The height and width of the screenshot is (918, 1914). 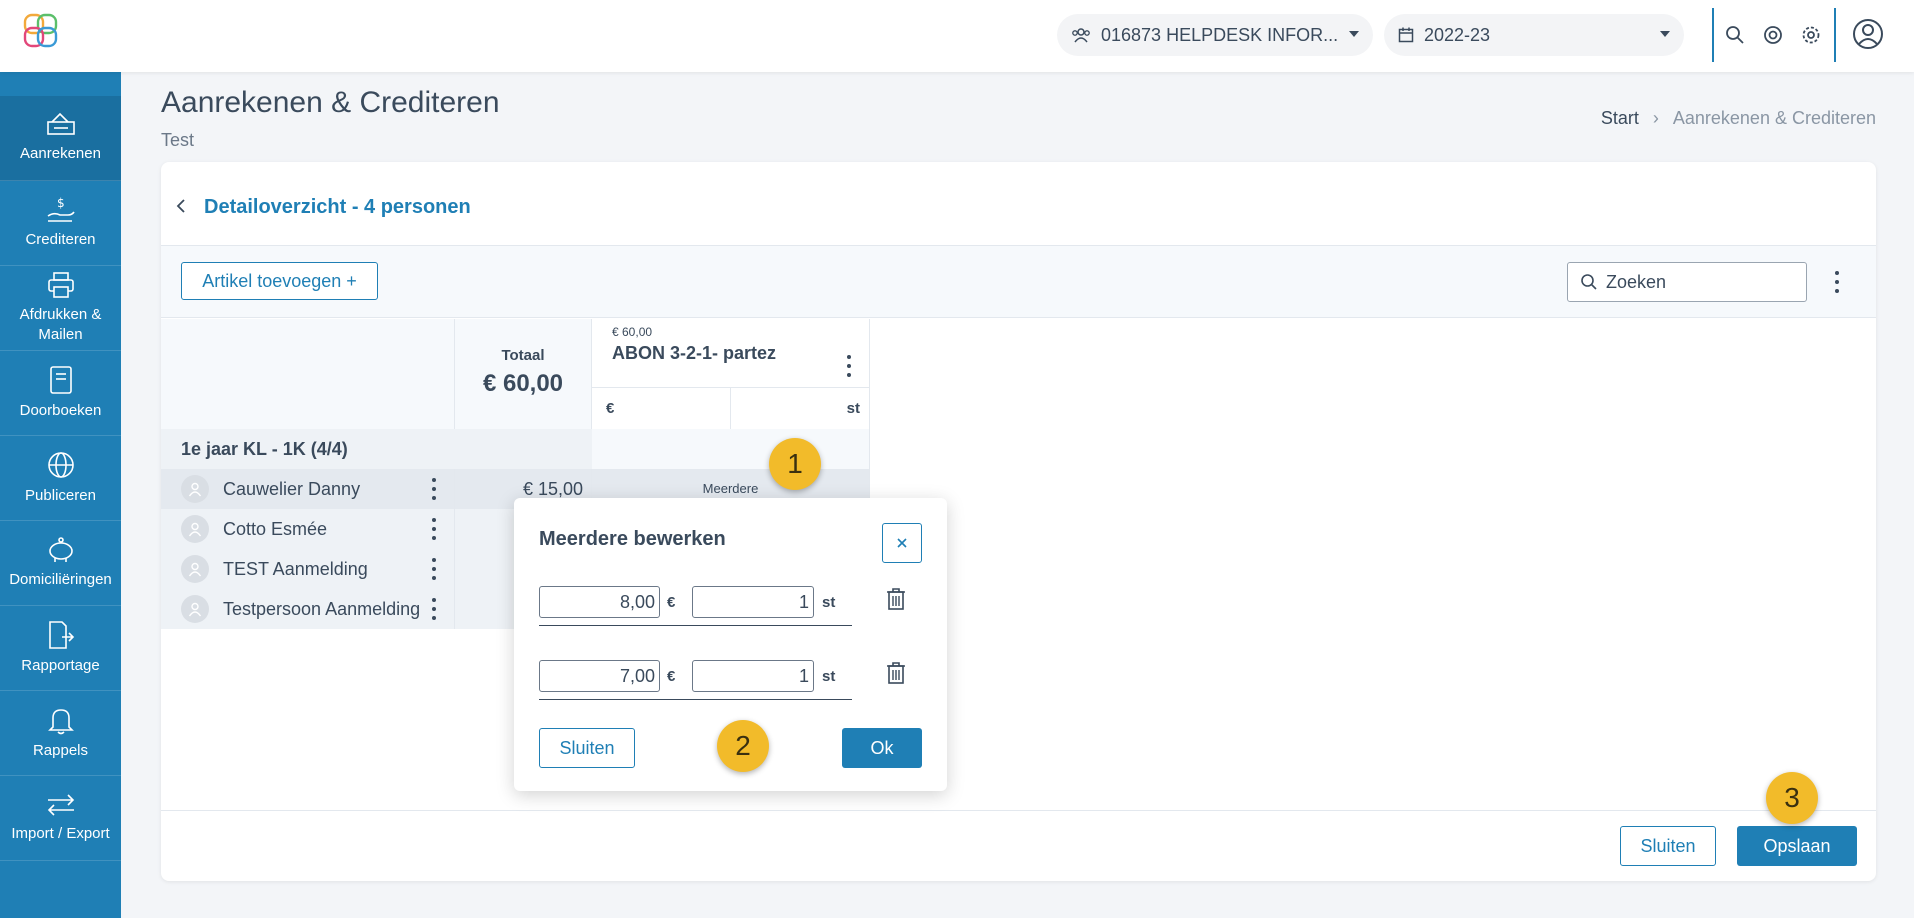 I want to click on book-icon, so click(x=60, y=380).